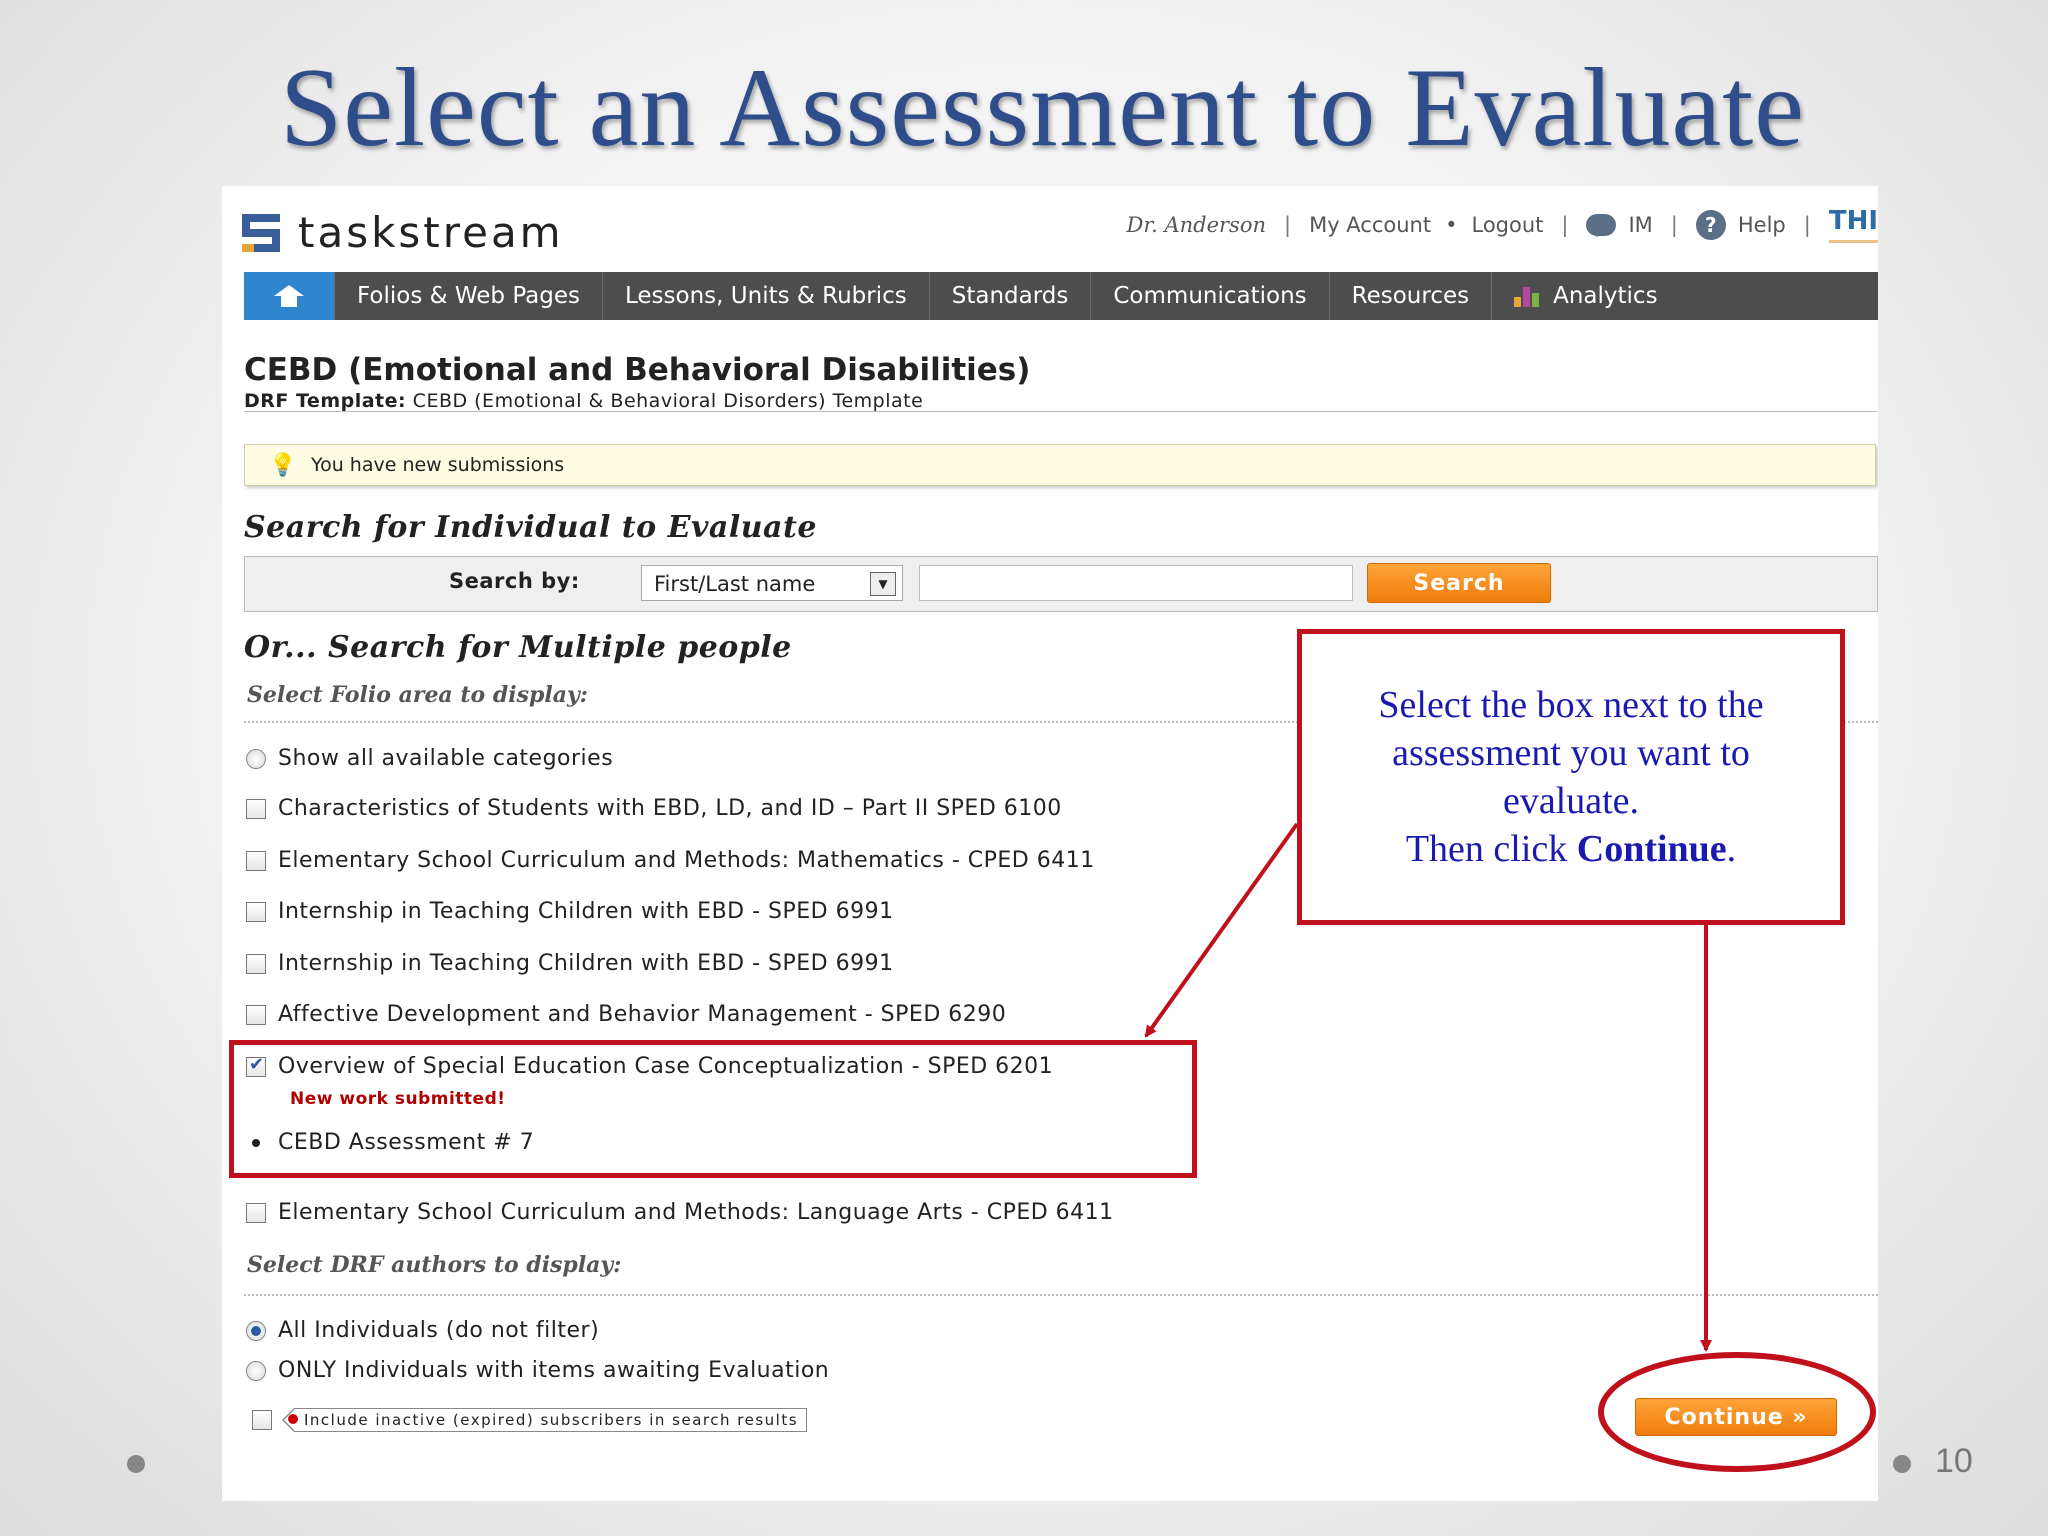 The width and height of the screenshot is (2048, 1536). I want to click on callout-line: assessment you want to, so click(1571, 753).